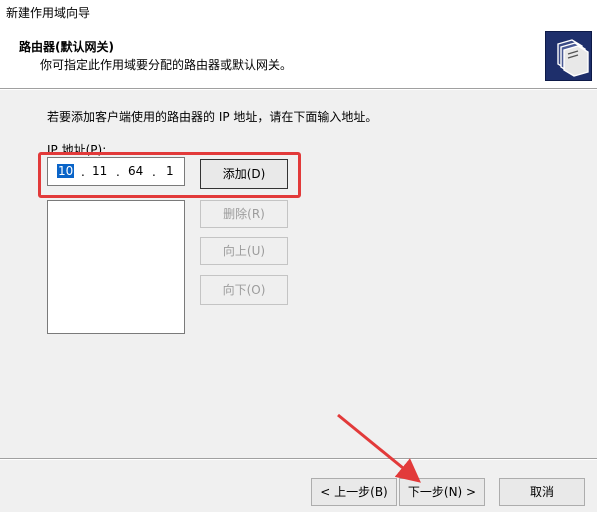  What do you see at coordinates (116, 267) in the screenshot?
I see `router-address-list` at bounding box center [116, 267].